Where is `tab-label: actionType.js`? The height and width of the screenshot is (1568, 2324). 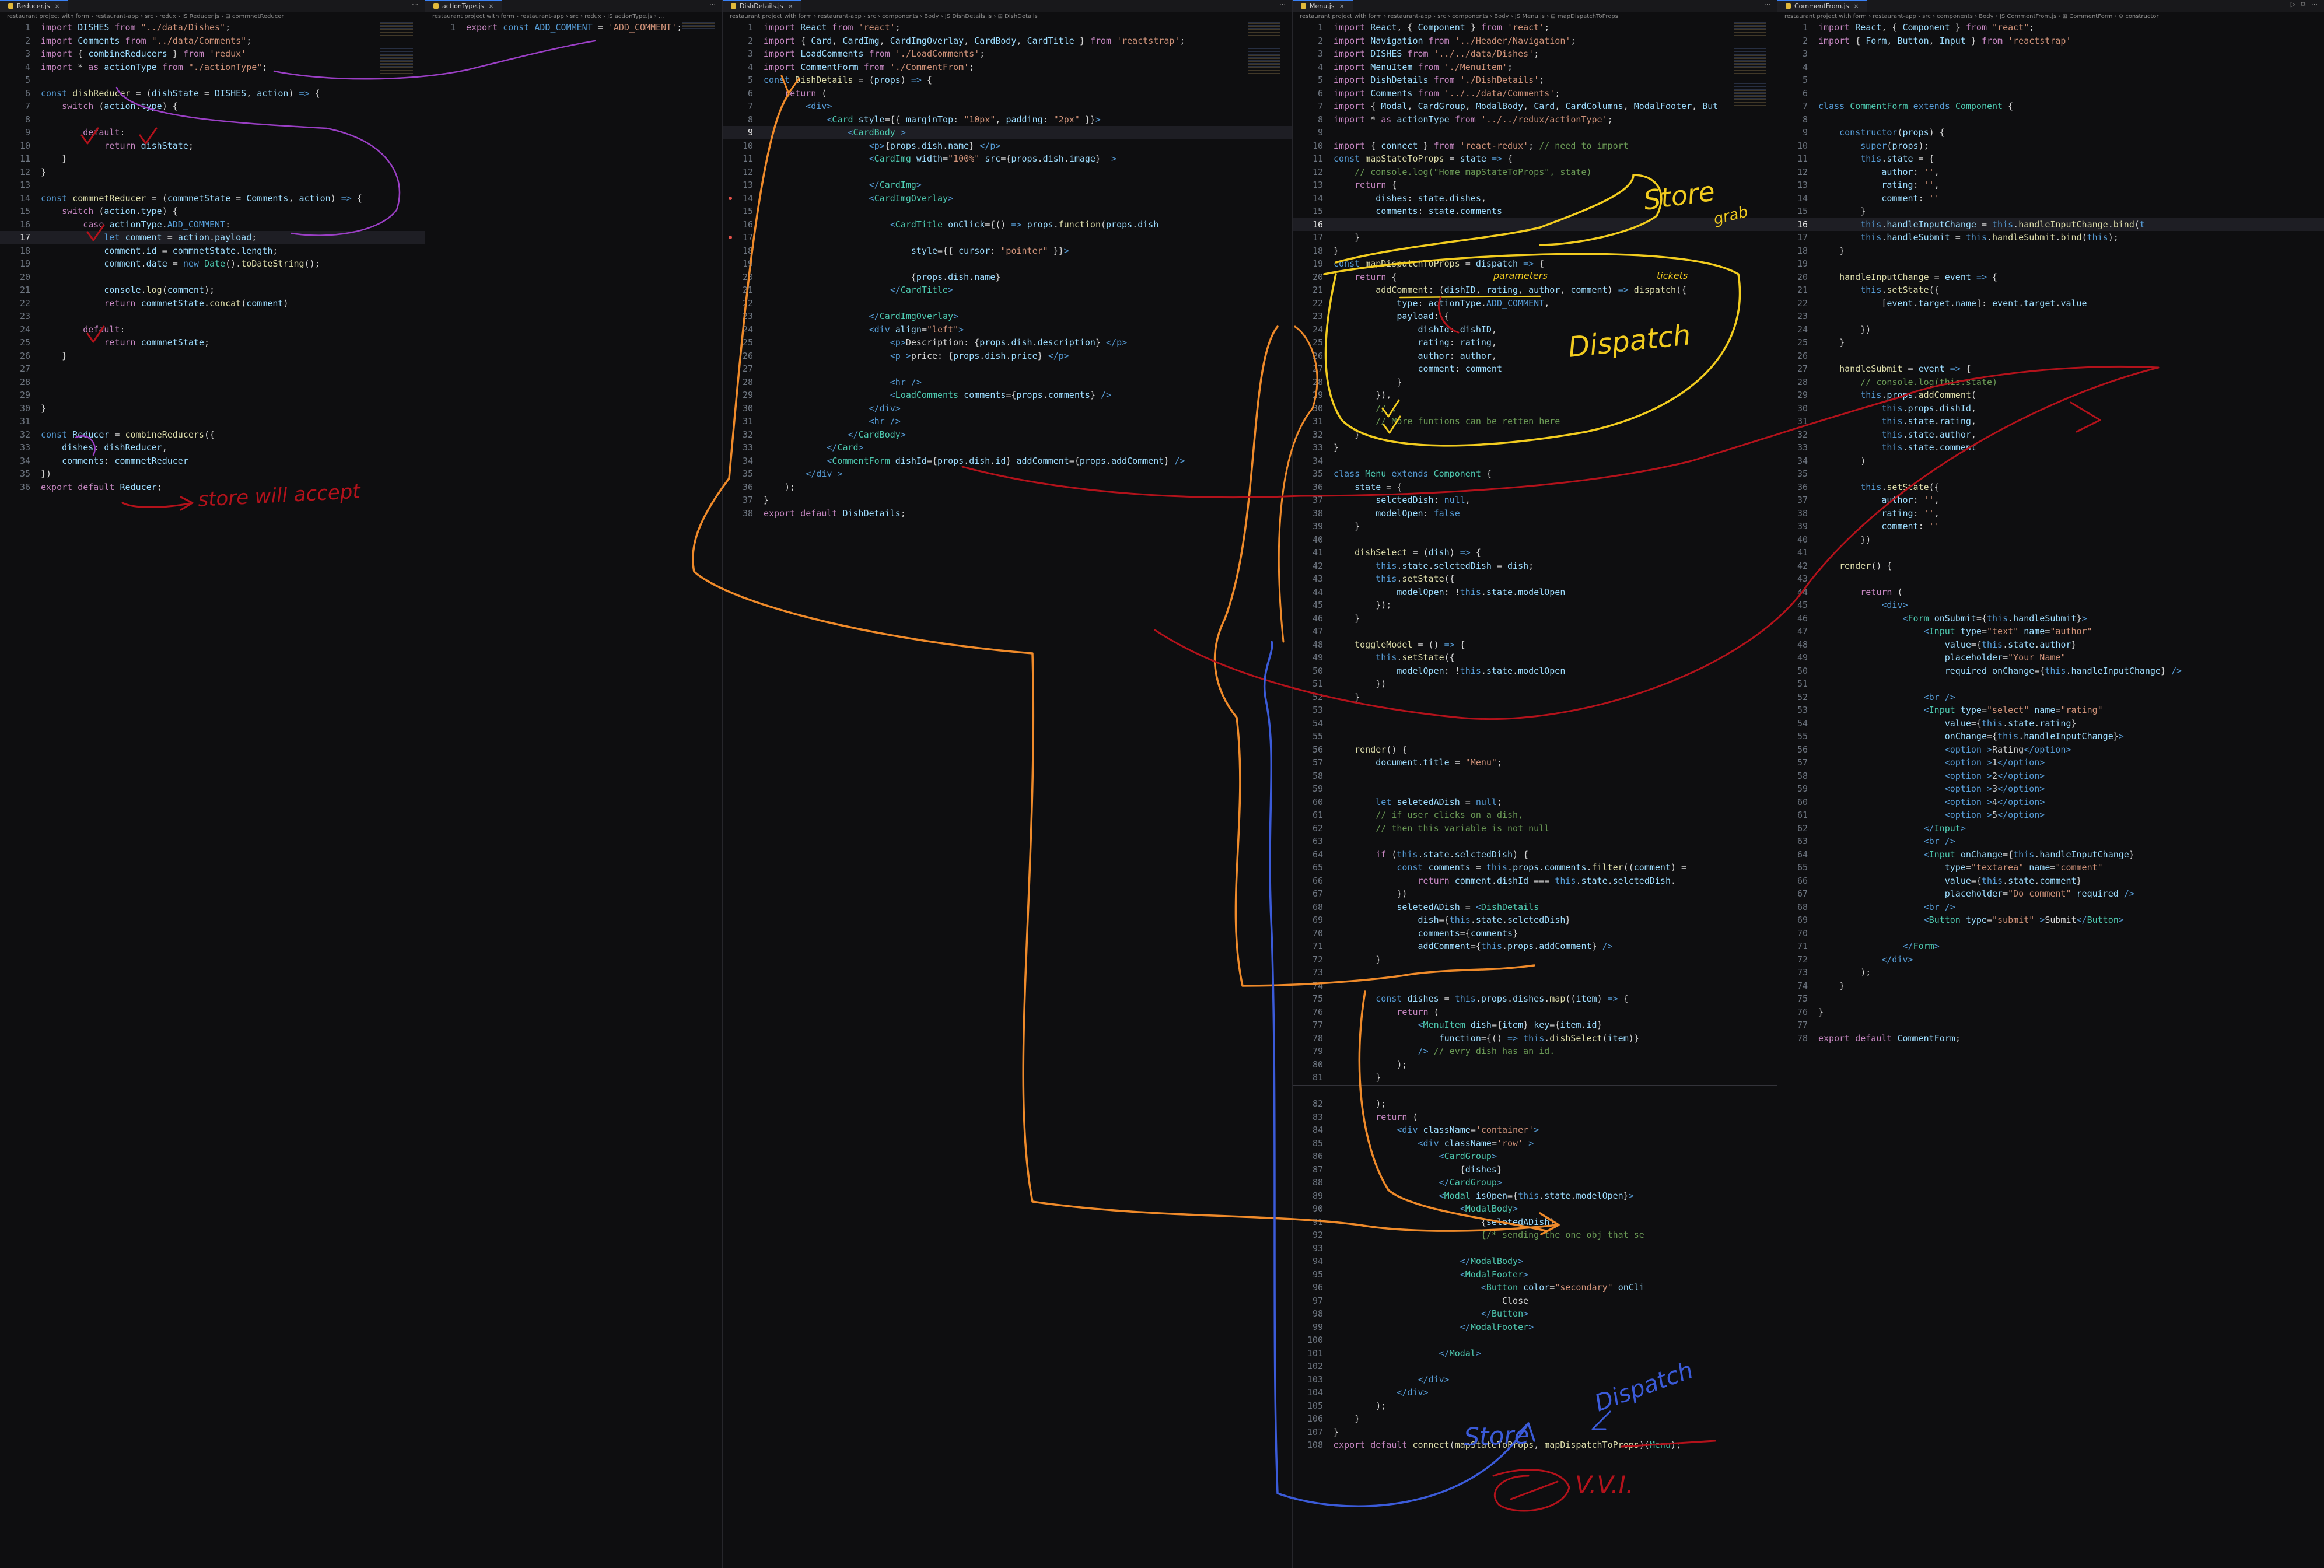 tab-label: actionType.js is located at coordinates (463, 6).